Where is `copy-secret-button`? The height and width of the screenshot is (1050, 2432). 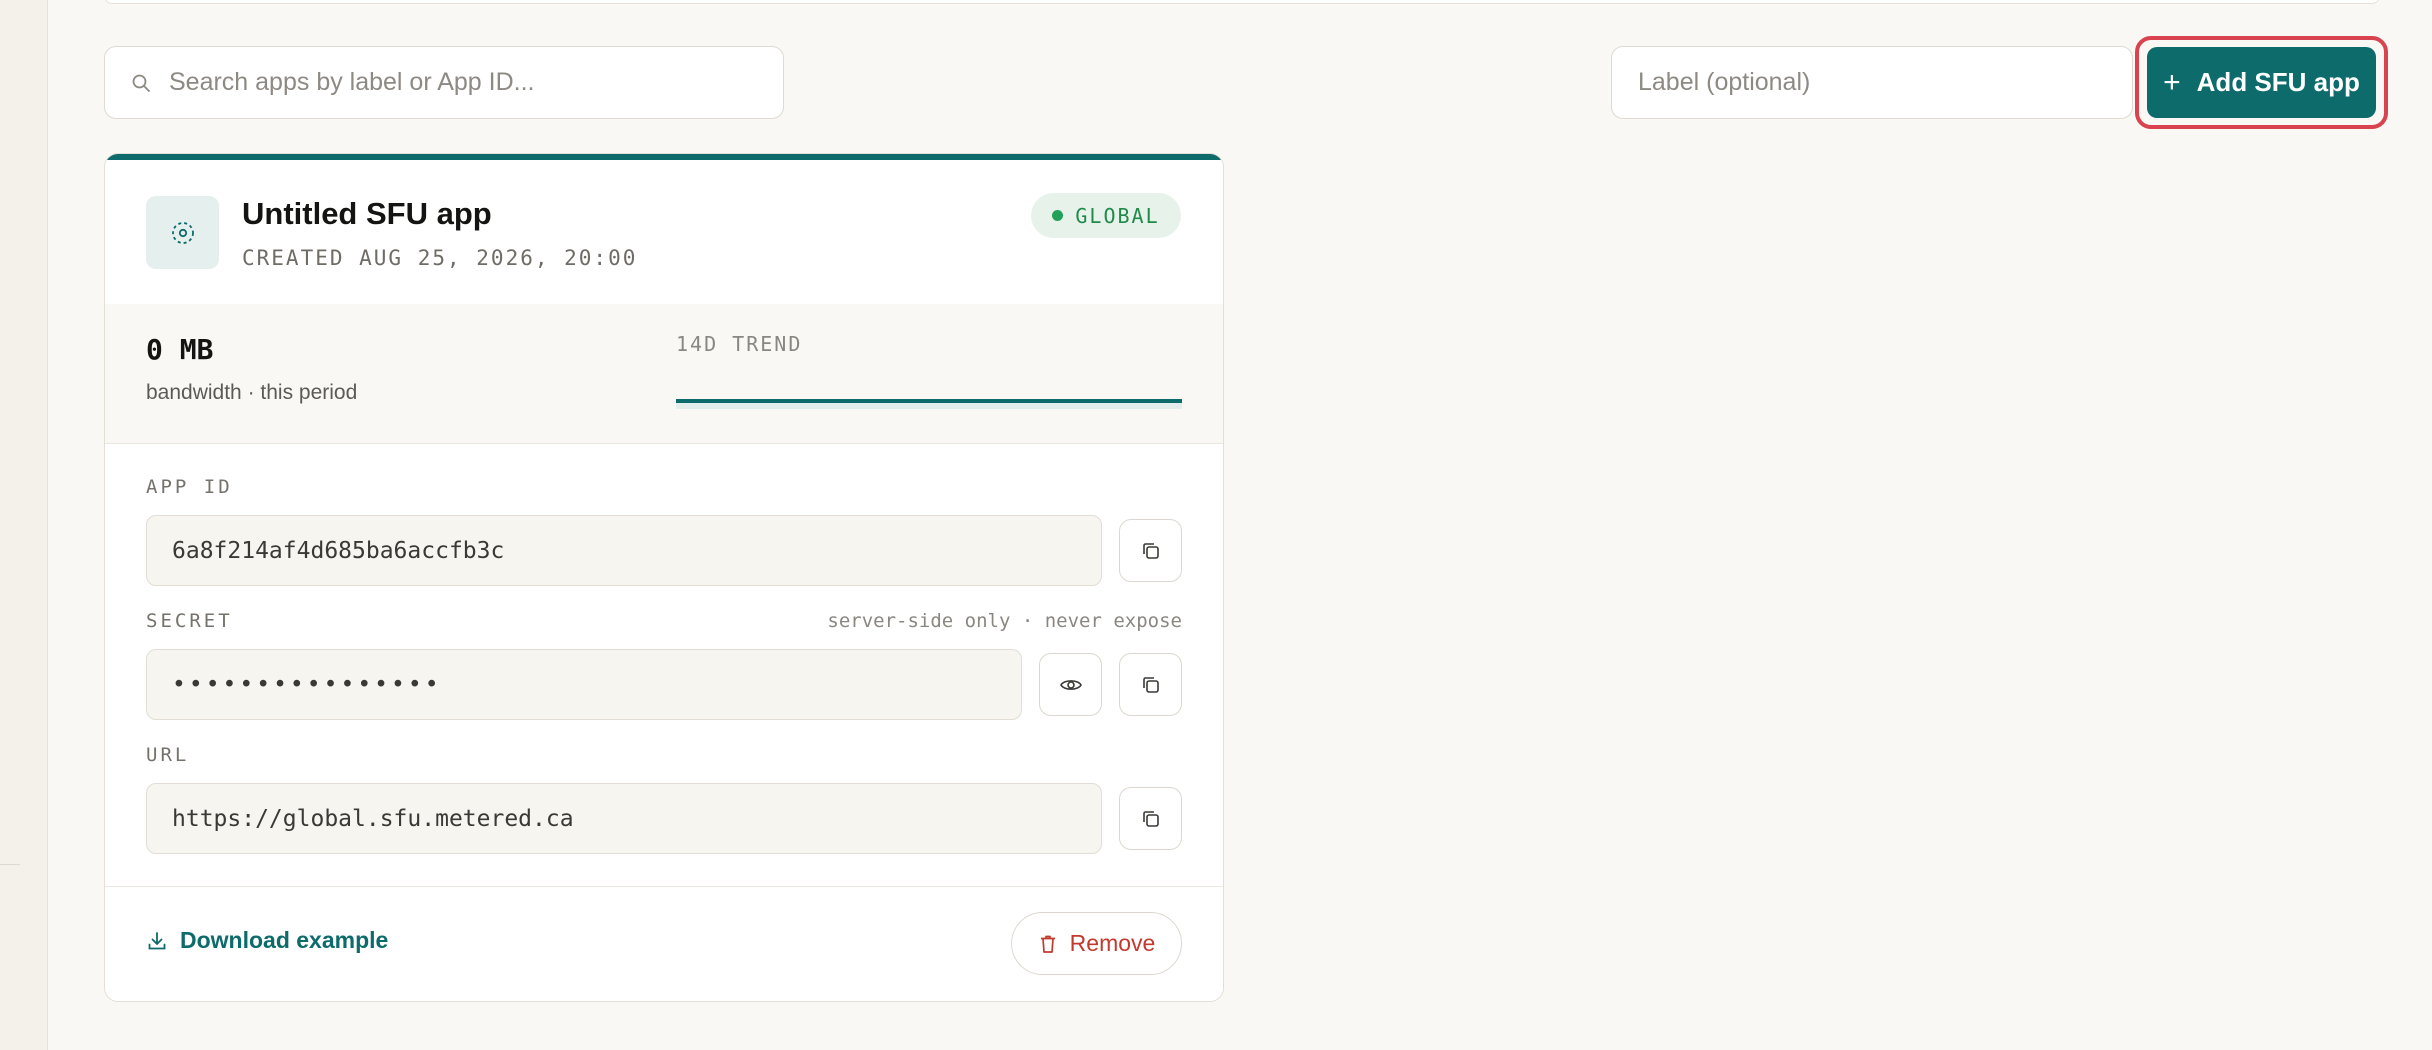 copy-secret-button is located at coordinates (1150, 684).